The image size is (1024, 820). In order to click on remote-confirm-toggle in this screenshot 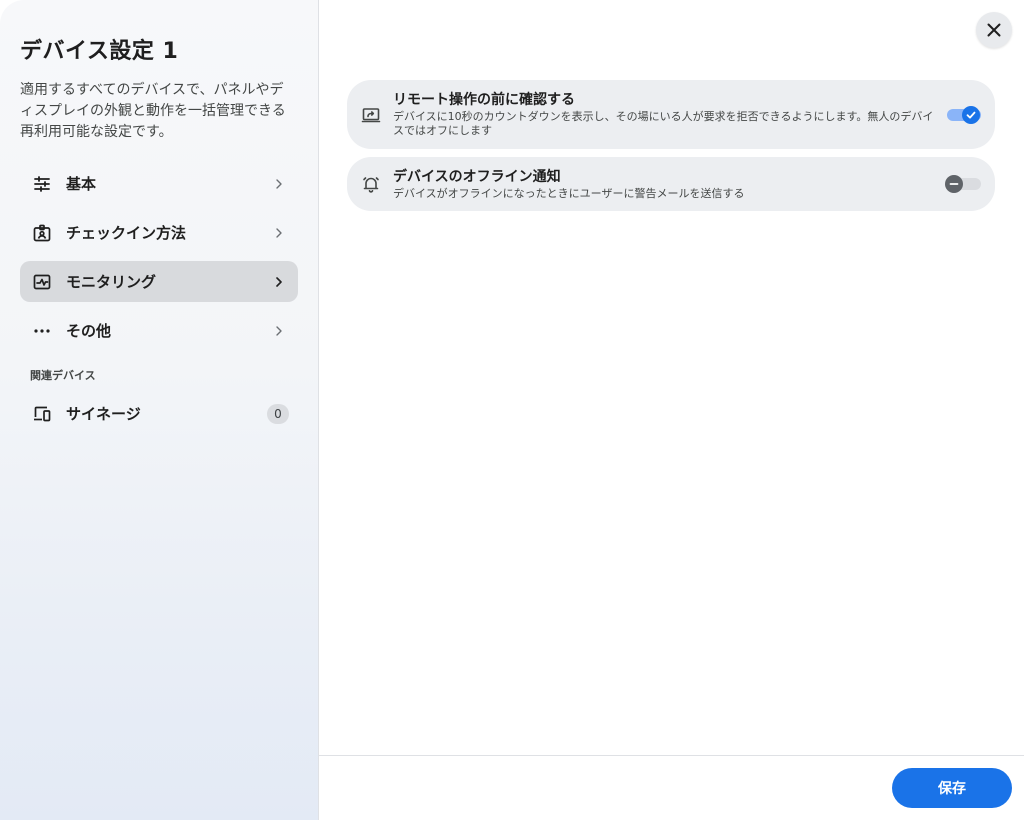, I will do `click(963, 115)`.